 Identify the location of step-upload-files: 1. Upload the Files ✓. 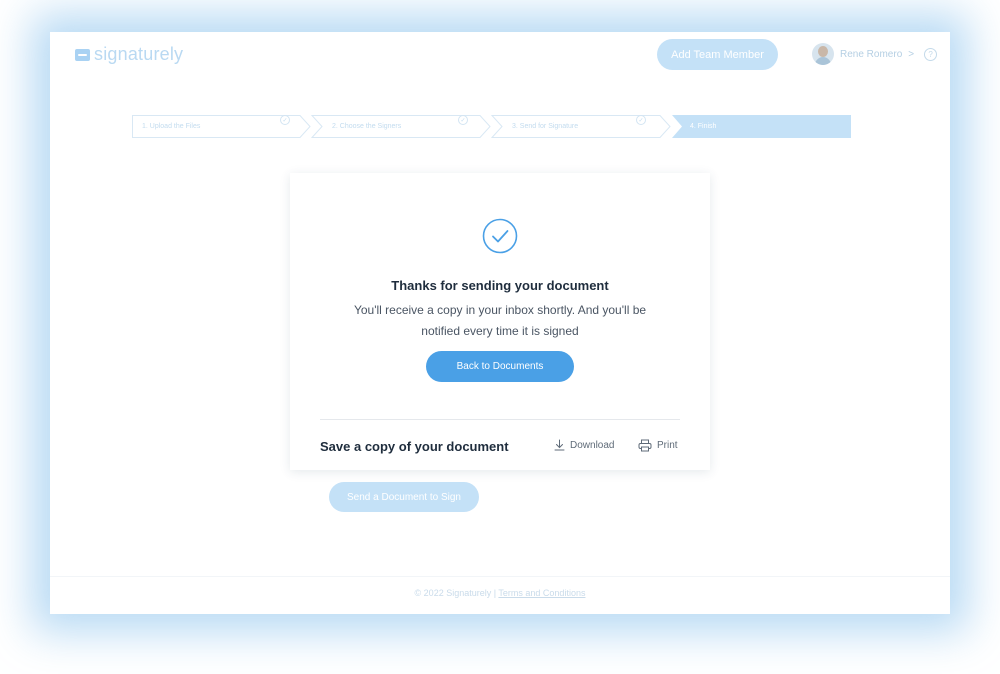
(222, 126).